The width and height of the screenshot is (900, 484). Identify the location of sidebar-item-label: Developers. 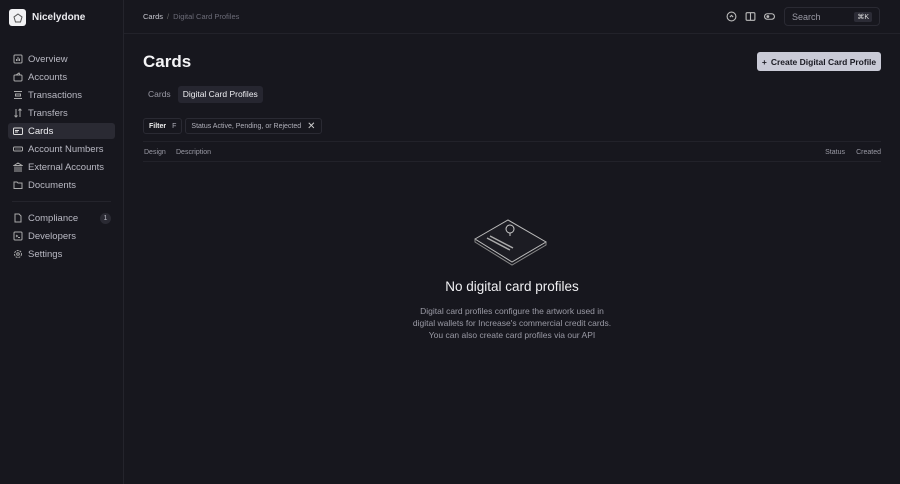
(52, 236).